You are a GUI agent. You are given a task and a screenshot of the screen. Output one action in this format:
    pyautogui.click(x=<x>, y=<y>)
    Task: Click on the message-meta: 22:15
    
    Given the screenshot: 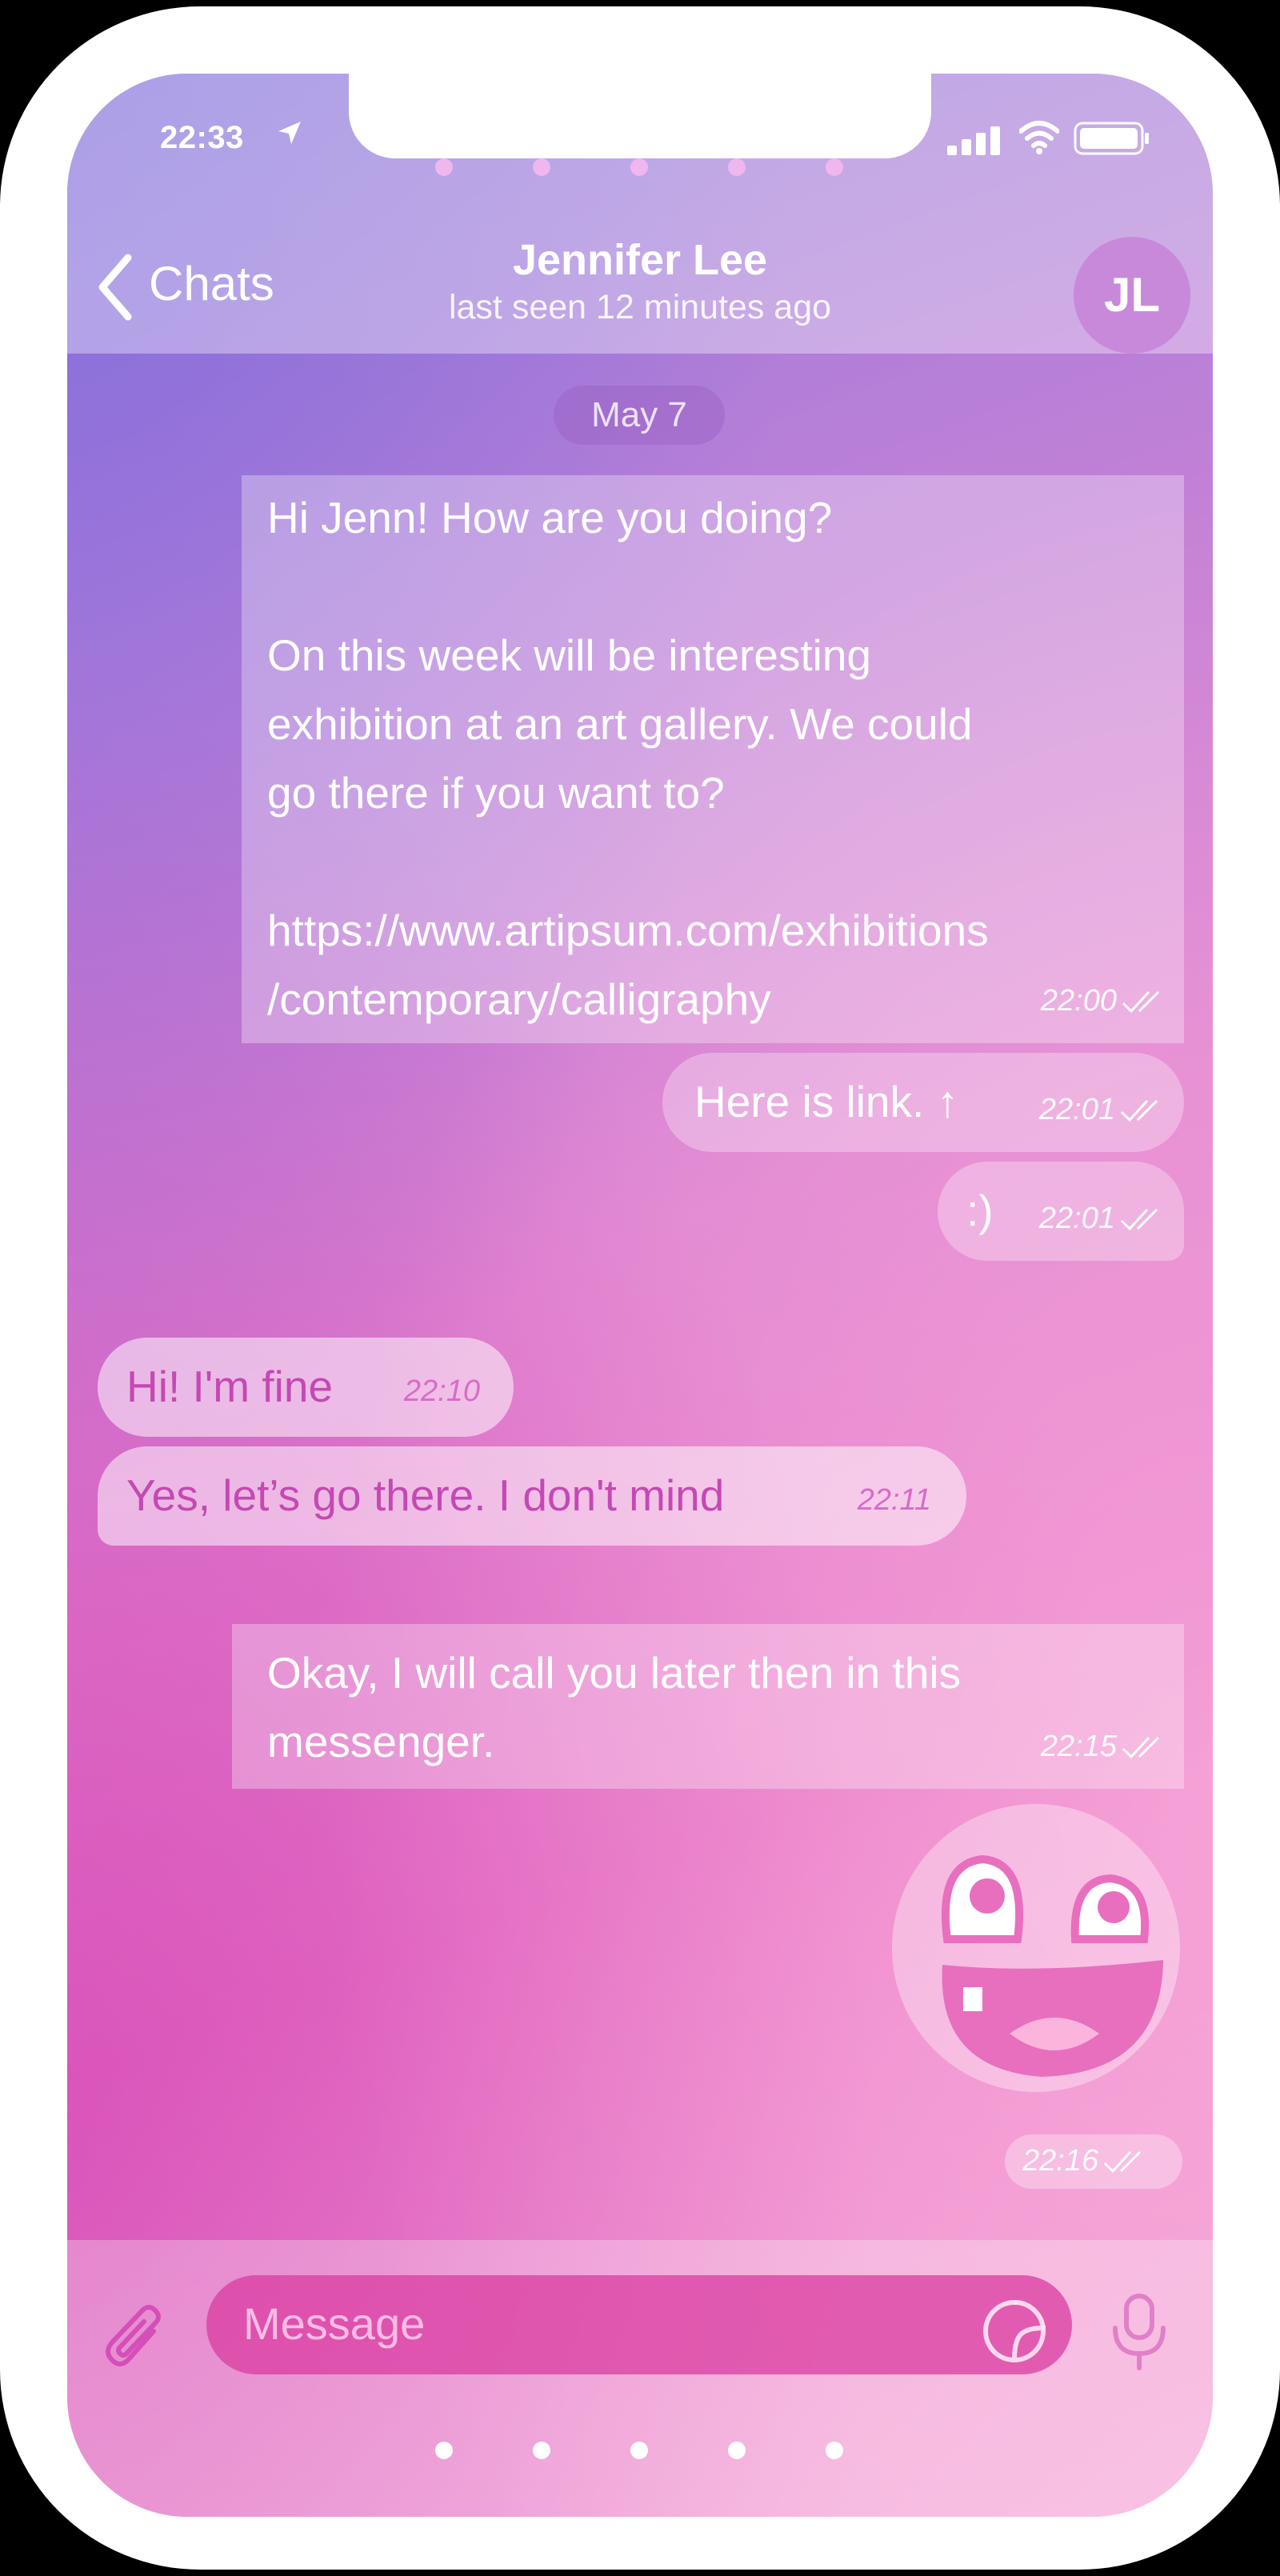 What is the action you would take?
    pyautogui.click(x=1103, y=1746)
    